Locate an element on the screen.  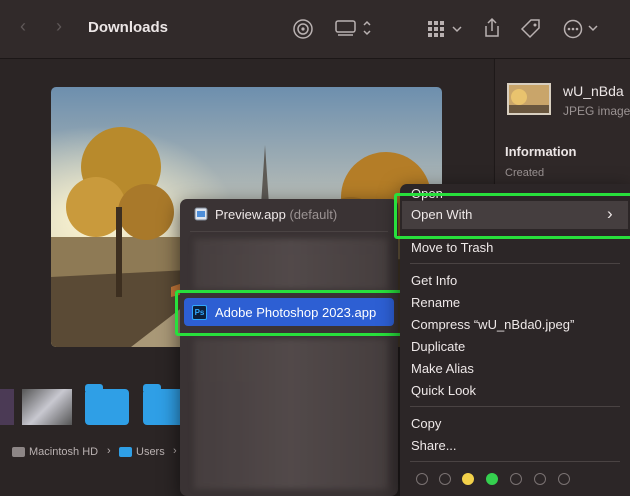
path-item-macintosh-hd: Macintosh HD is located at coordinates (63, 452).